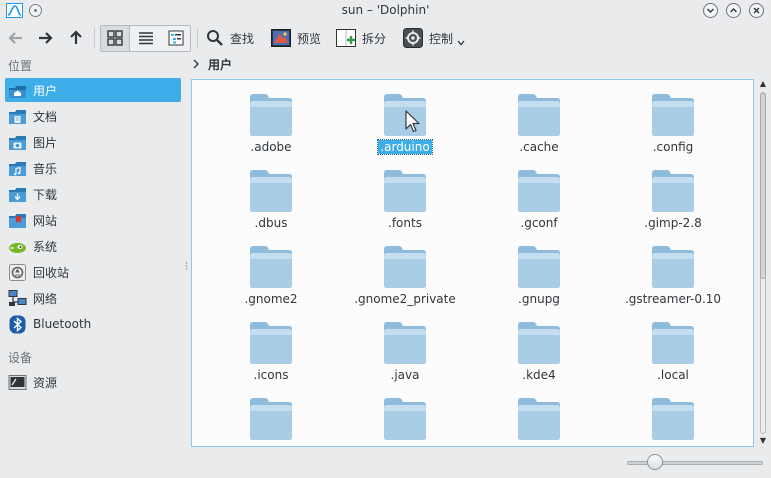 The image size is (771, 478). Describe the element at coordinates (405, 350) in the screenshot. I see `file-item: .java` at that location.